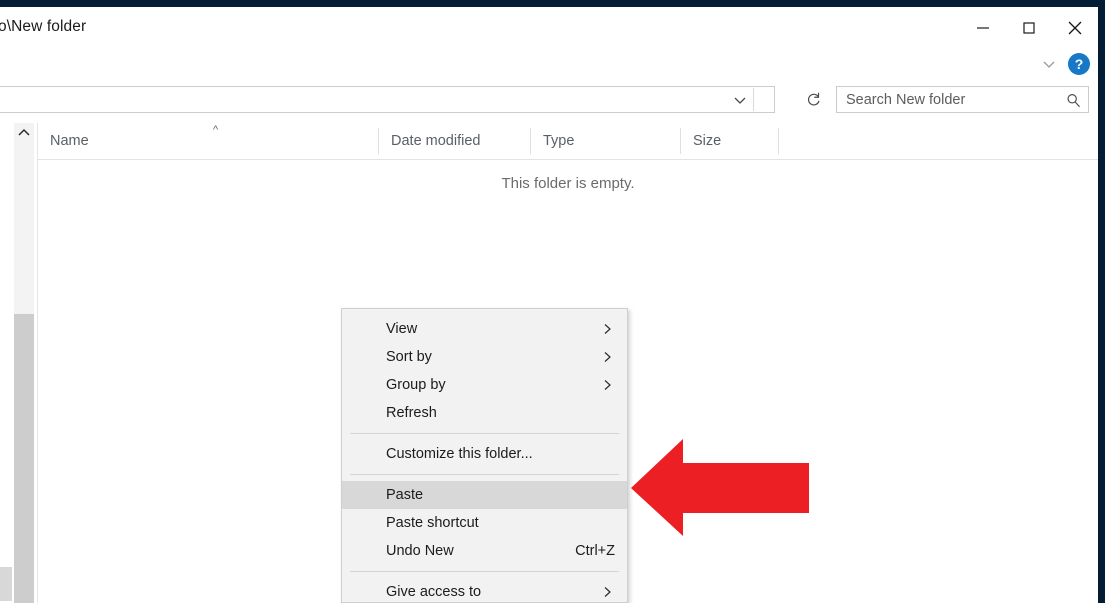  I want to click on pane-divider, so click(37, 363).